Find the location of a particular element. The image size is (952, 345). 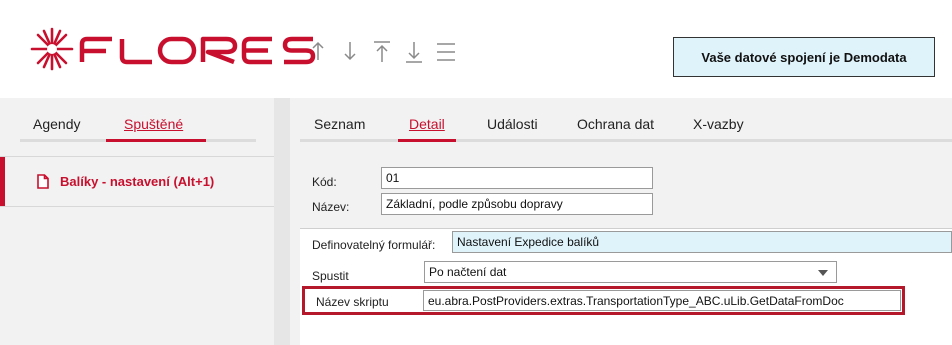

menu-icon is located at coordinates (446, 55).